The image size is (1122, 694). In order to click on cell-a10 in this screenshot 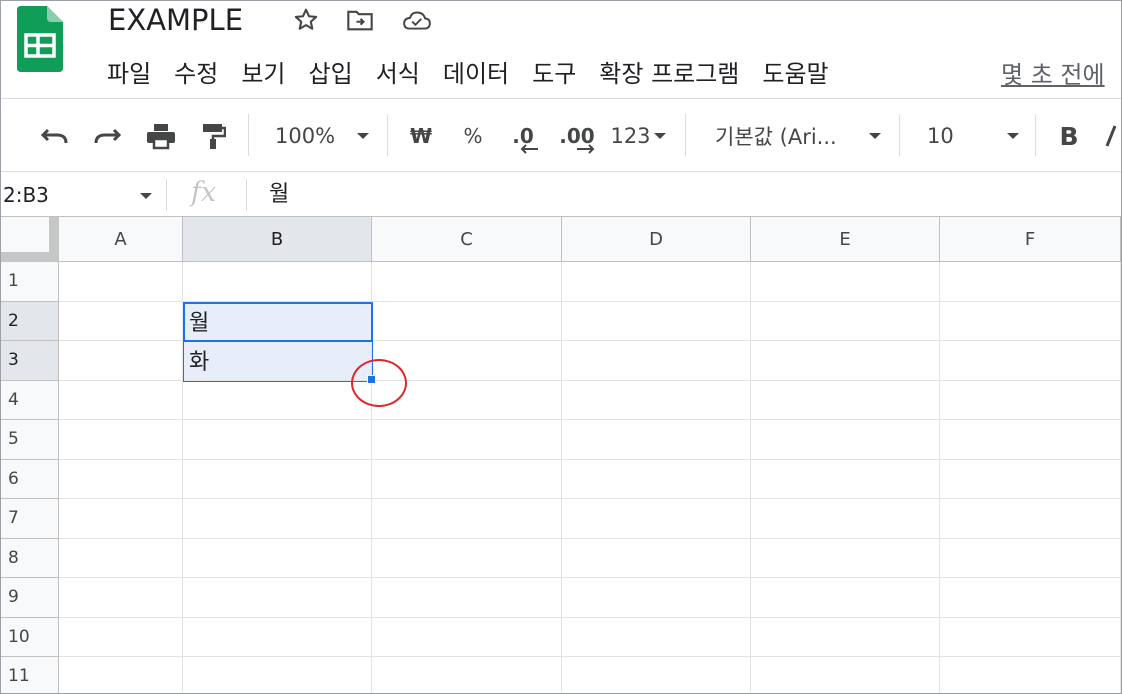, I will do `click(121, 637)`.